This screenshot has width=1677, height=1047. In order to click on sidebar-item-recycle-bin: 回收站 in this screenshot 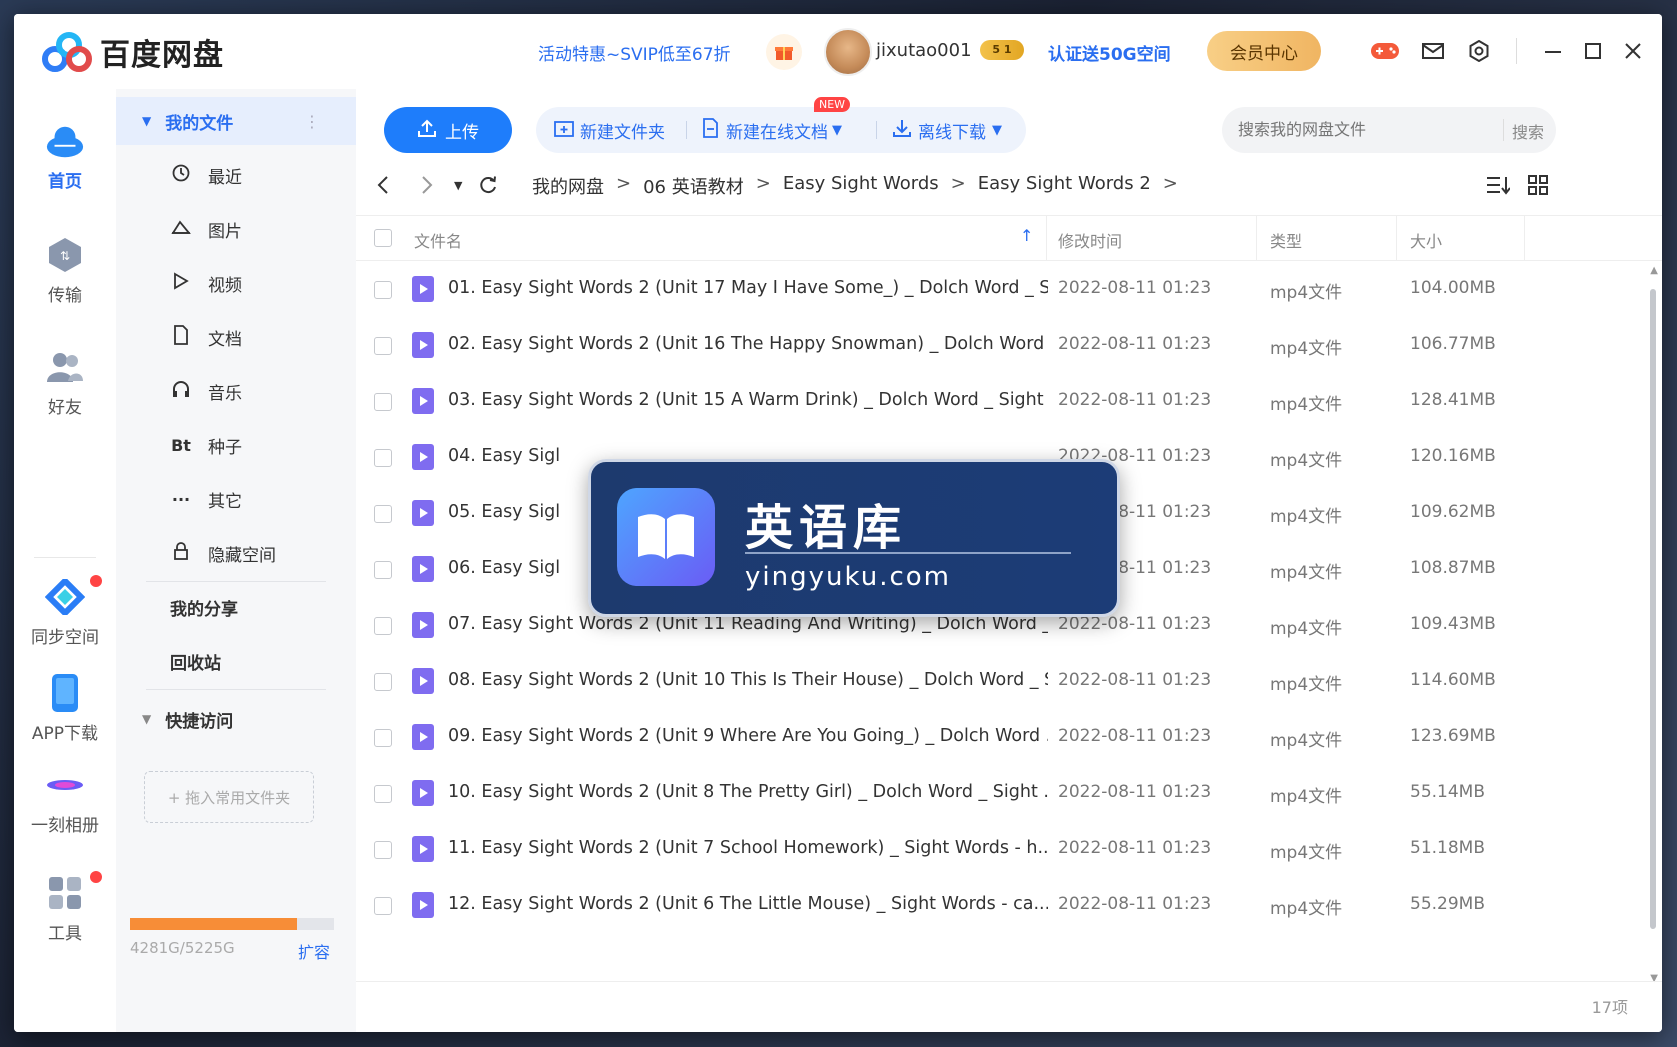, I will do `click(236, 661)`.